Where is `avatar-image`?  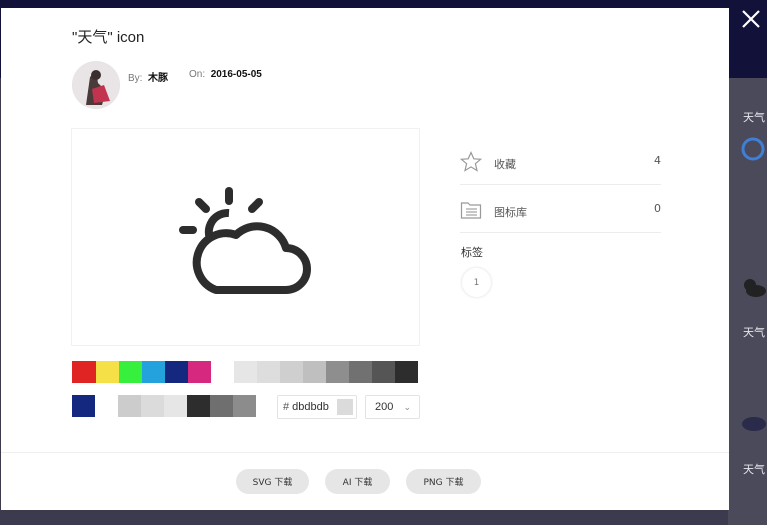
avatar-image is located at coordinates (96, 85).